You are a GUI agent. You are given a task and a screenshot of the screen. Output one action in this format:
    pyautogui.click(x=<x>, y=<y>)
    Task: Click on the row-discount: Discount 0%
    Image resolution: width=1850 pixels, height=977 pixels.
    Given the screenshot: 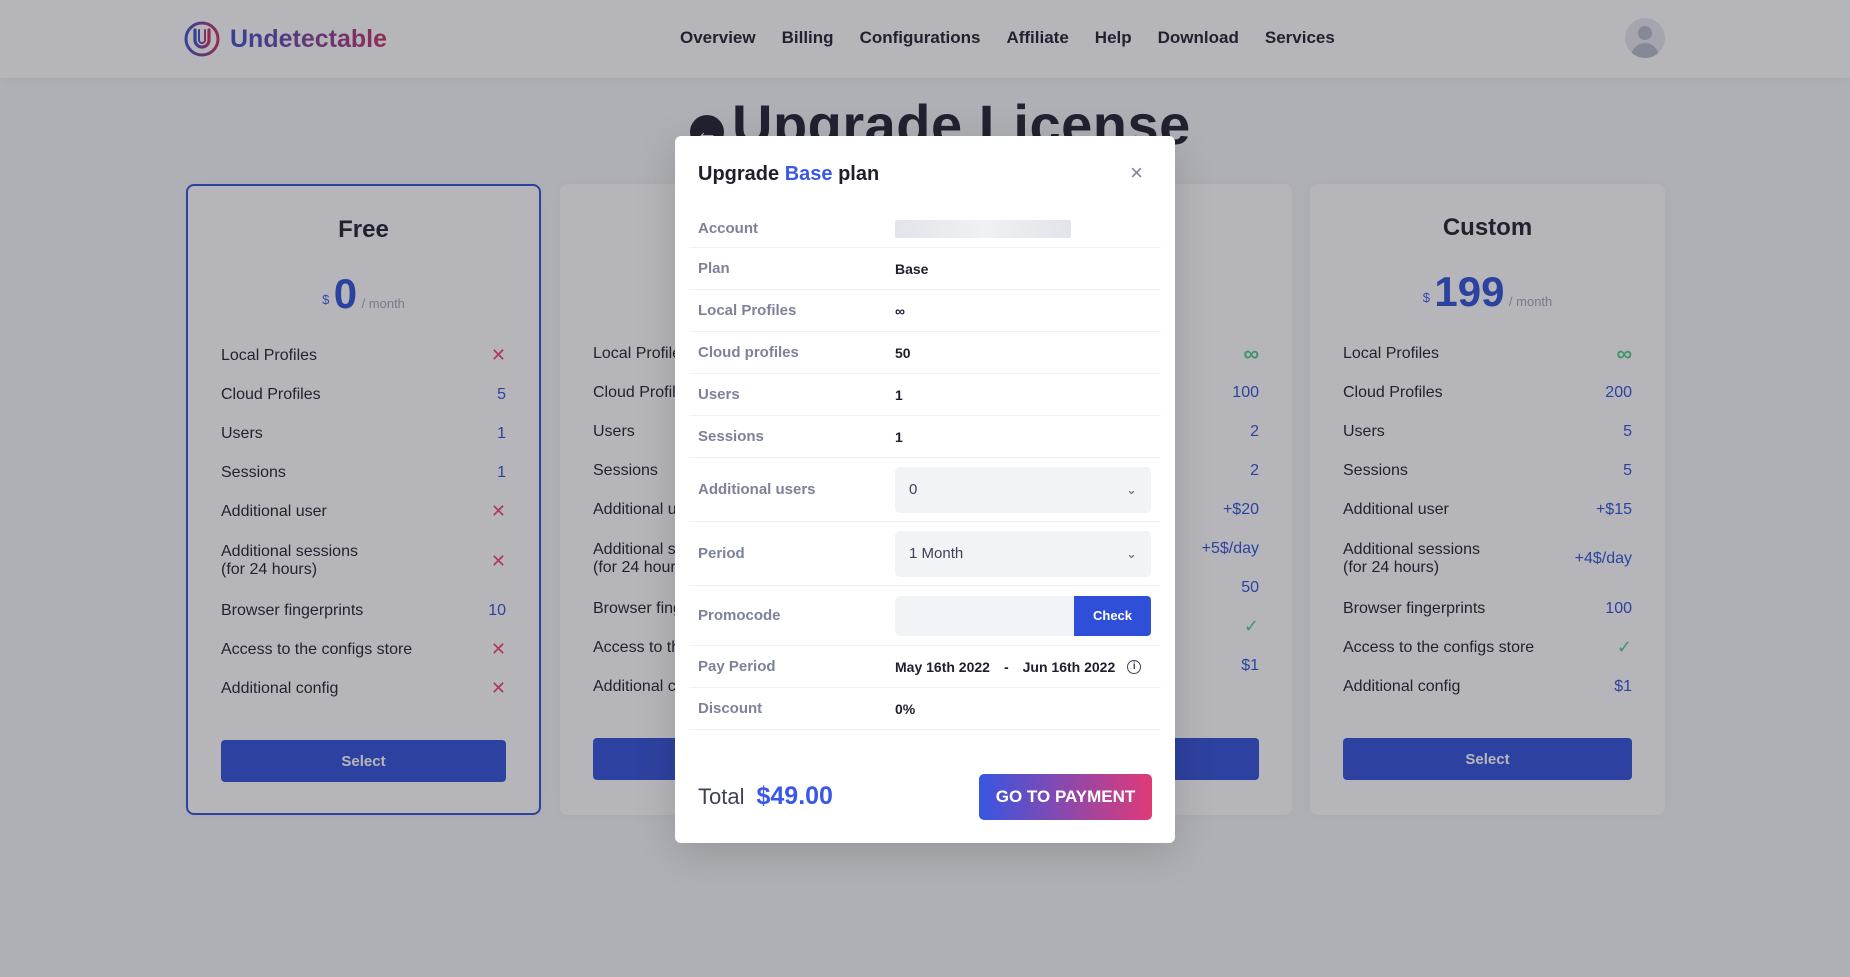 What is the action you would take?
    pyautogui.click(x=925, y=709)
    